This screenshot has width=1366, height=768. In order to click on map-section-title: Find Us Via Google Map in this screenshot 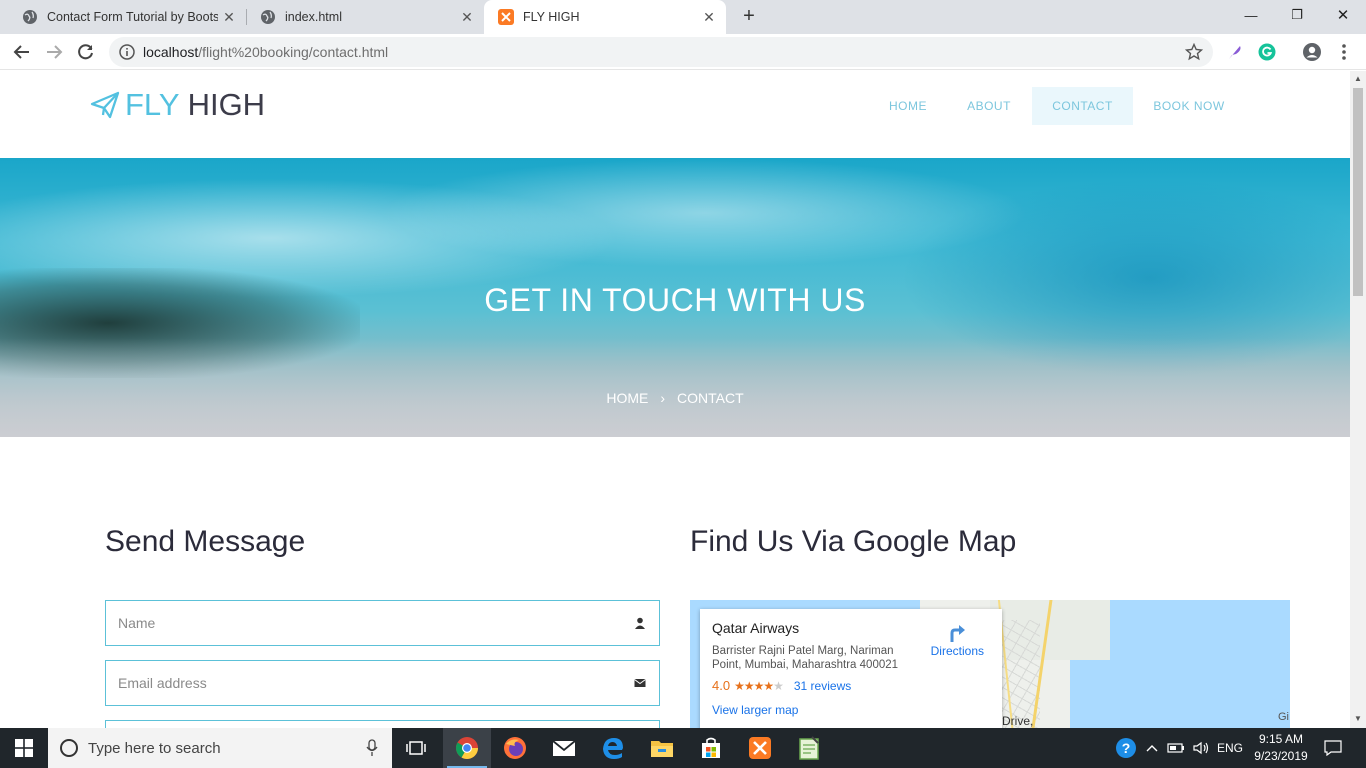, I will do `click(853, 541)`.